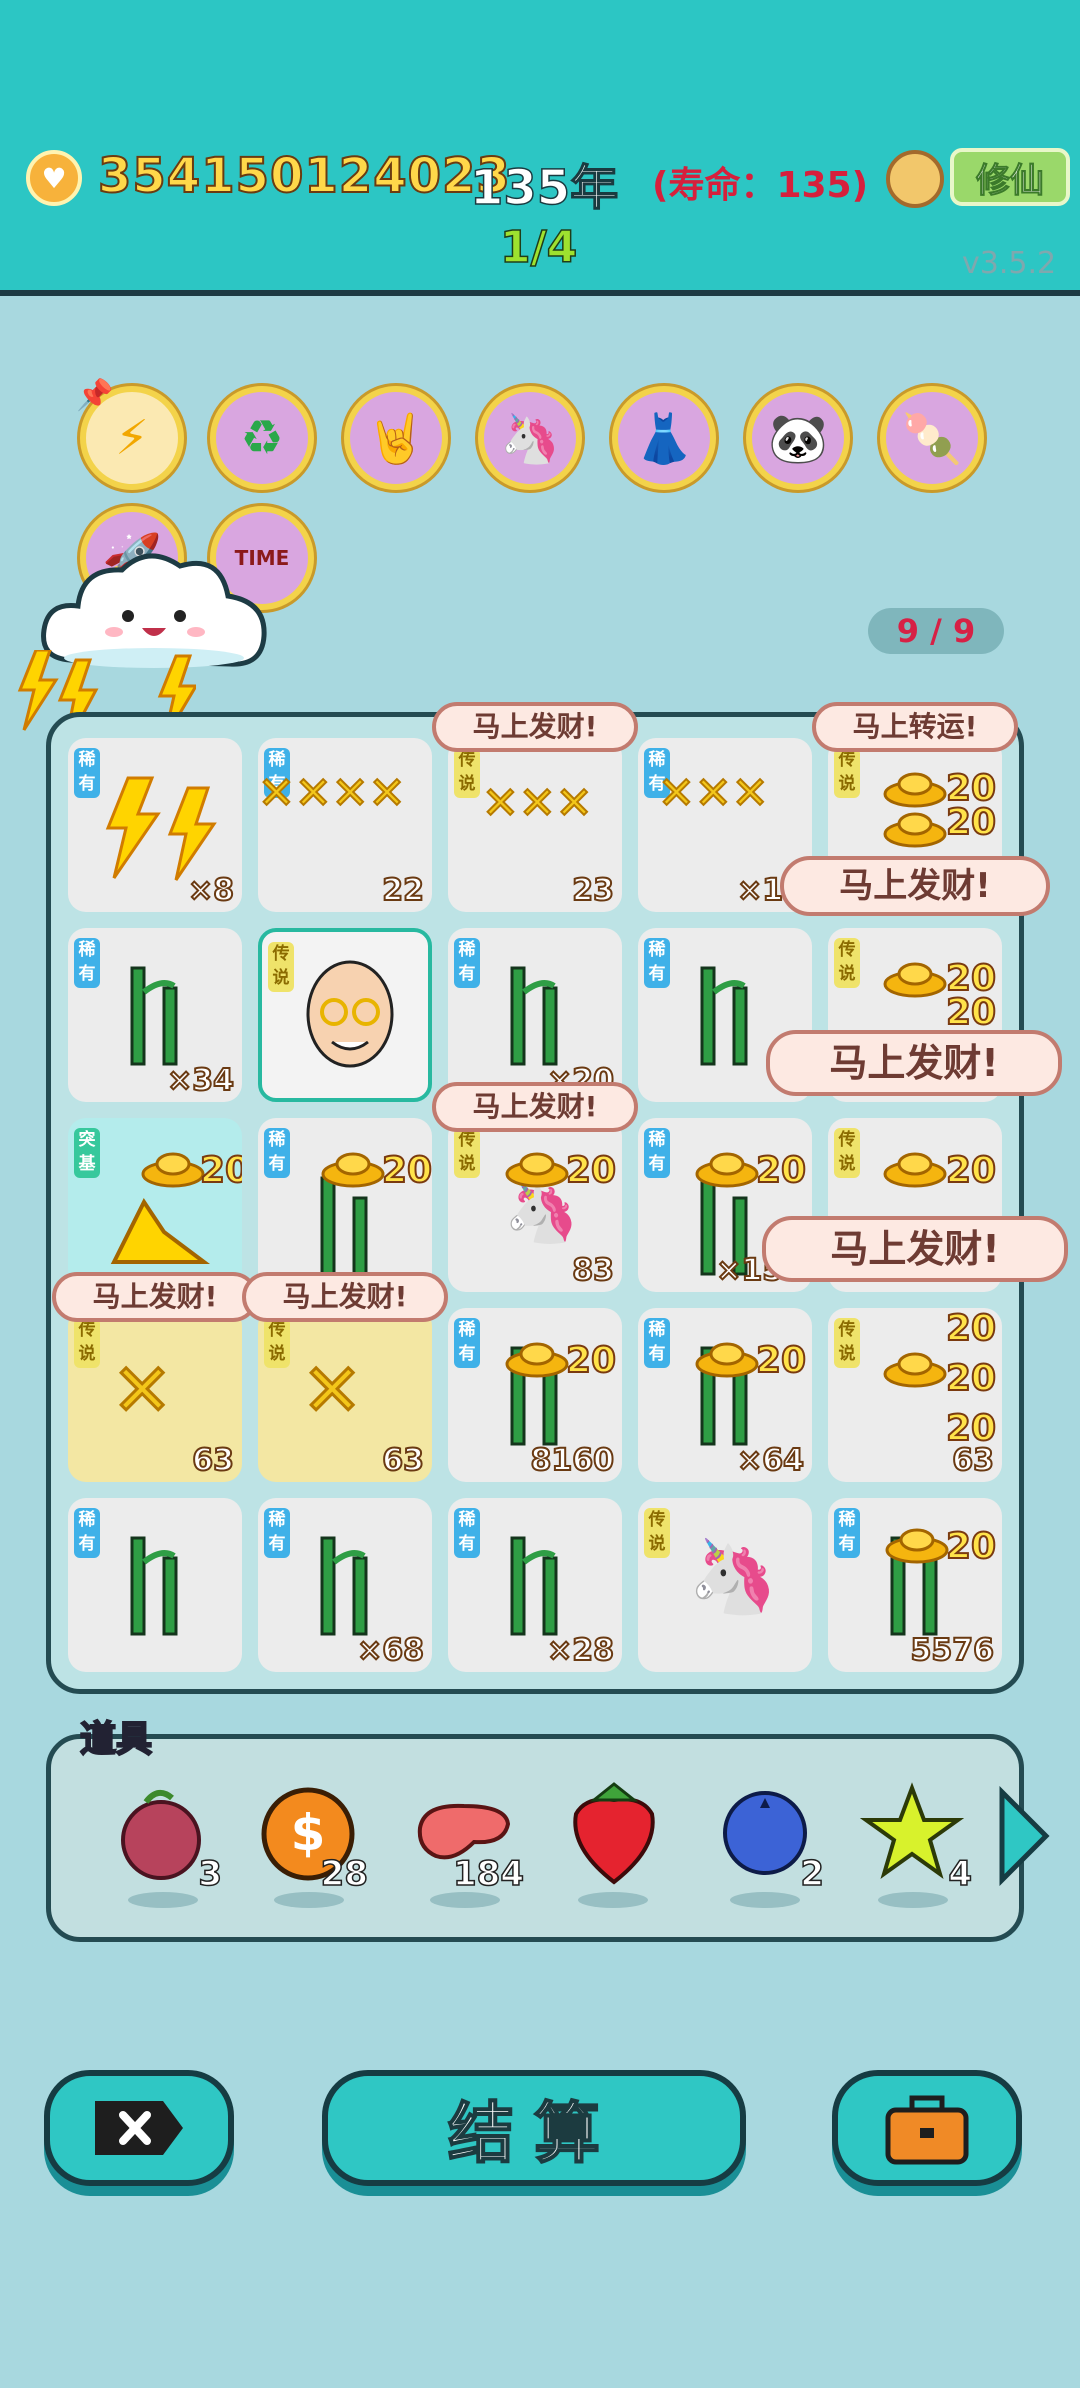 This screenshot has height=2388, width=1080. I want to click on round-indicator: 1/4, so click(538, 247).